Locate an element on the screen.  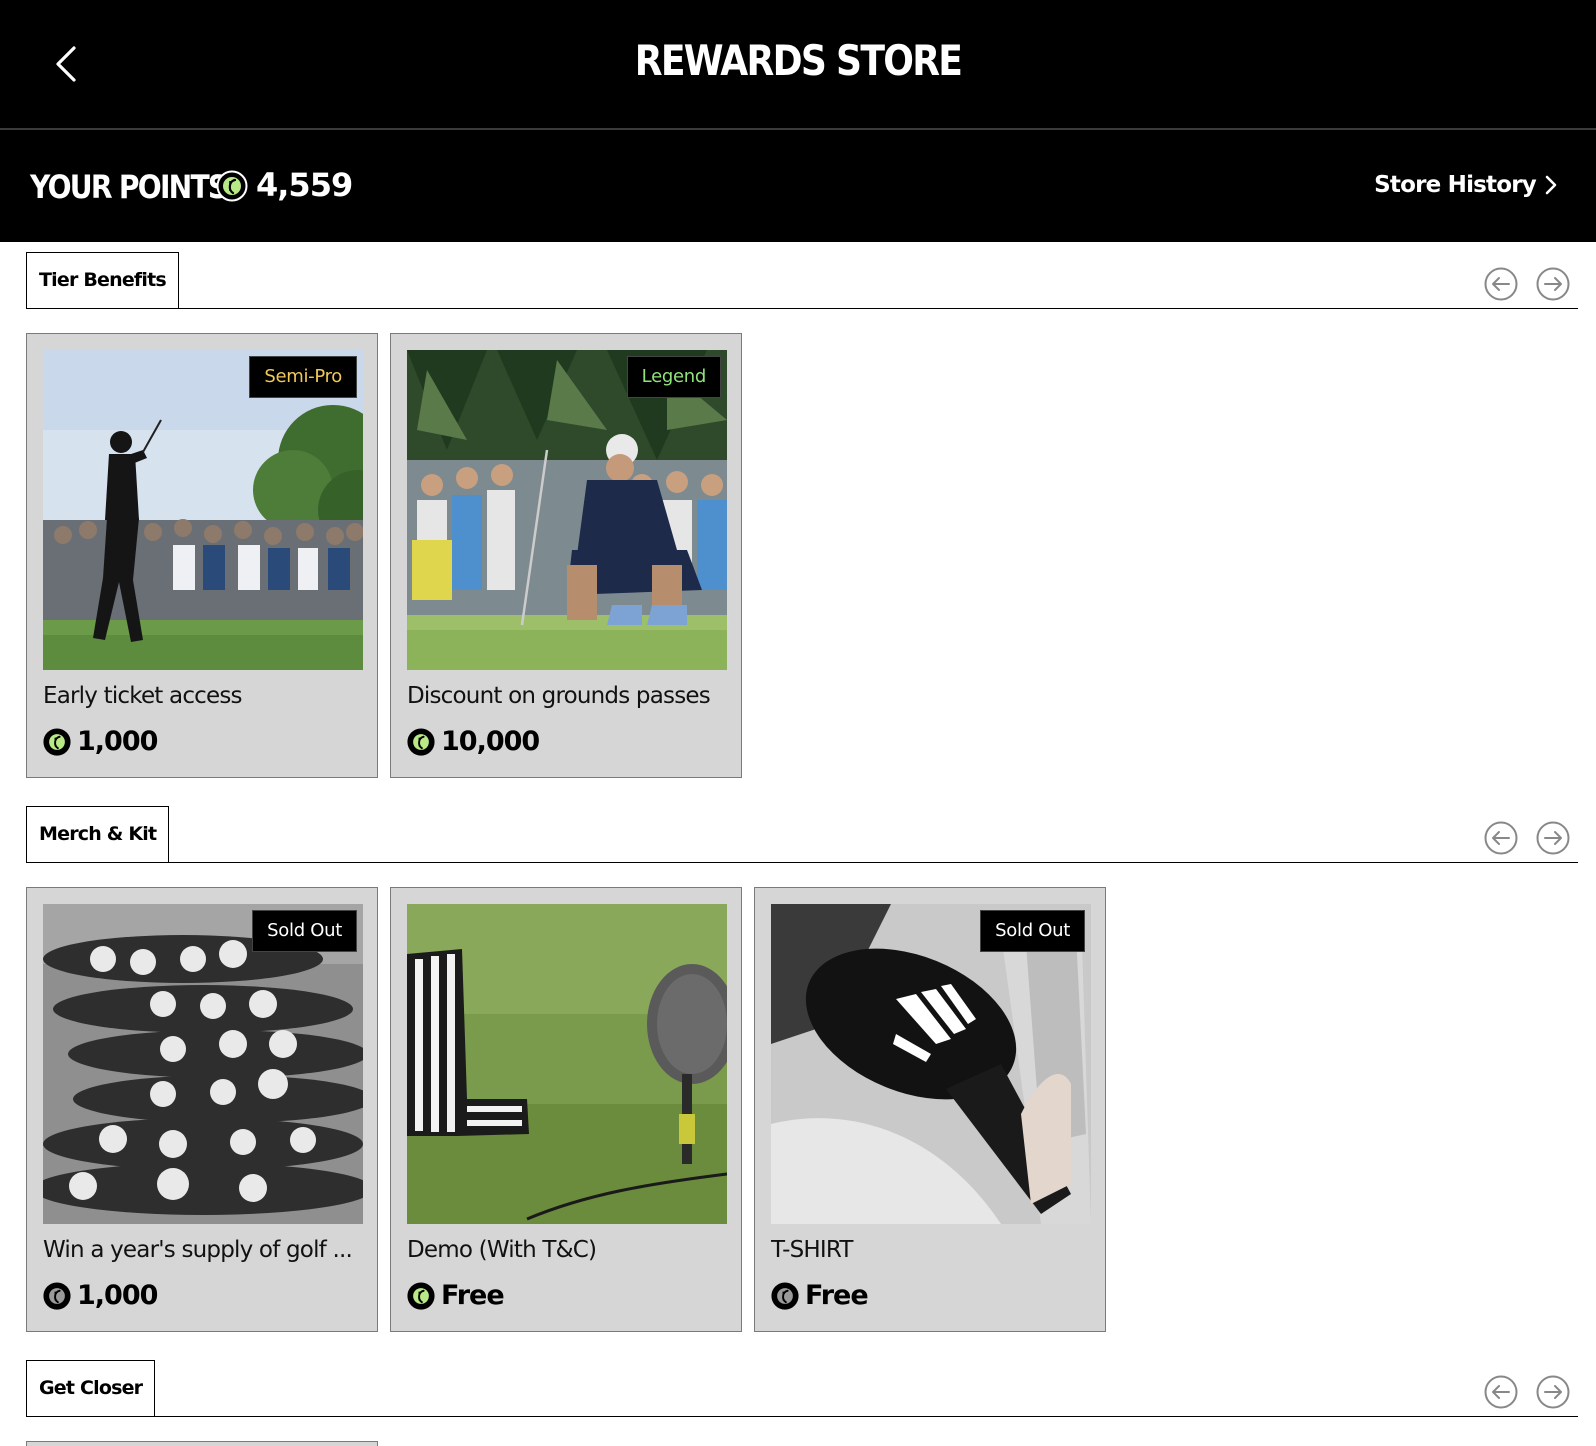
reward-card: Semi-Pro Early ticket access 1,000 is located at coordinates (202, 555).